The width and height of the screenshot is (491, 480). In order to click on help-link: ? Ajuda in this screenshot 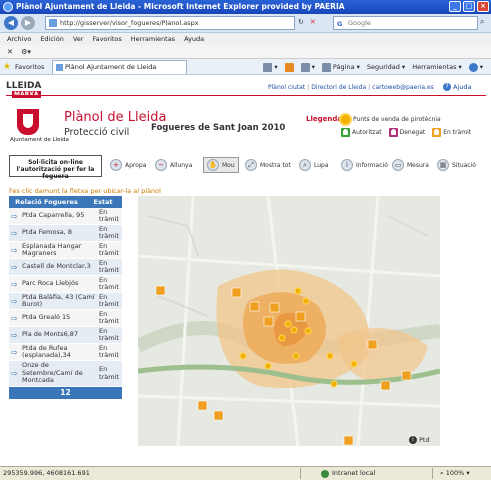, I will do `click(457, 87)`.